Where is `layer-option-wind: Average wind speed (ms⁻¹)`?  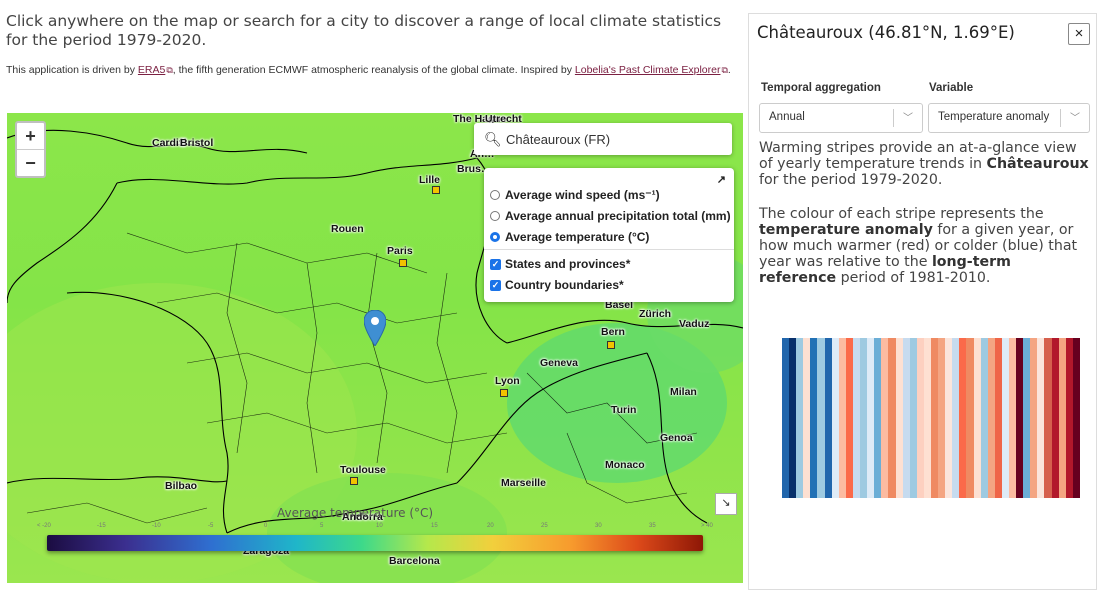
layer-option-wind: Average wind speed (ms⁻¹) is located at coordinates (575, 195).